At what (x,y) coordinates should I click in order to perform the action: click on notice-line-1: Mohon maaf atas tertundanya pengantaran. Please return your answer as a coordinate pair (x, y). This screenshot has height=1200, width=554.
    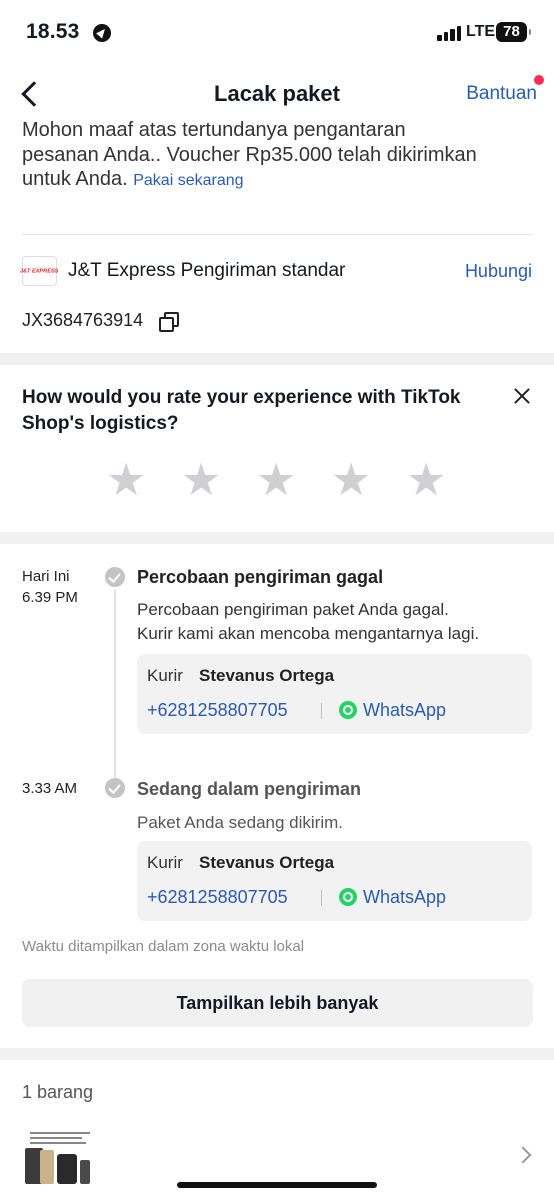
    Looking at the image, I should click on (214, 130).